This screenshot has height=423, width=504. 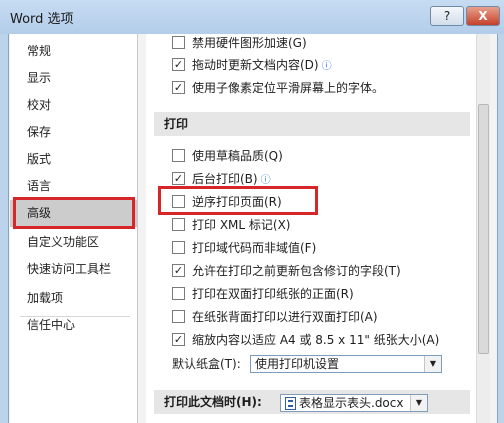 I want to click on window-title: Word 选项, so click(x=42, y=19).